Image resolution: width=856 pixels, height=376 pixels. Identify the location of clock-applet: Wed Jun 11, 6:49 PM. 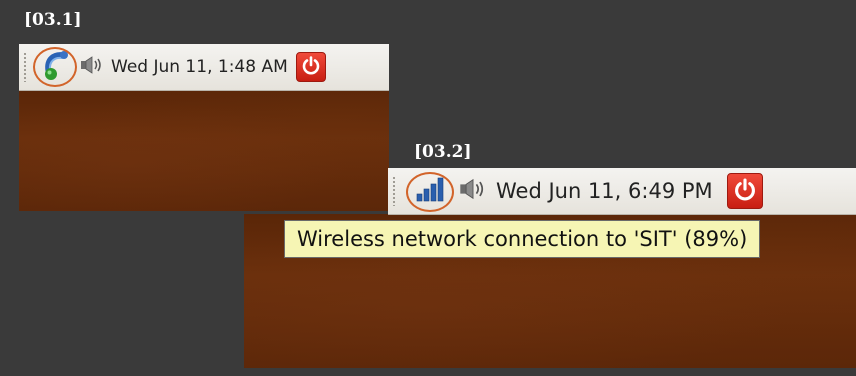
(604, 191).